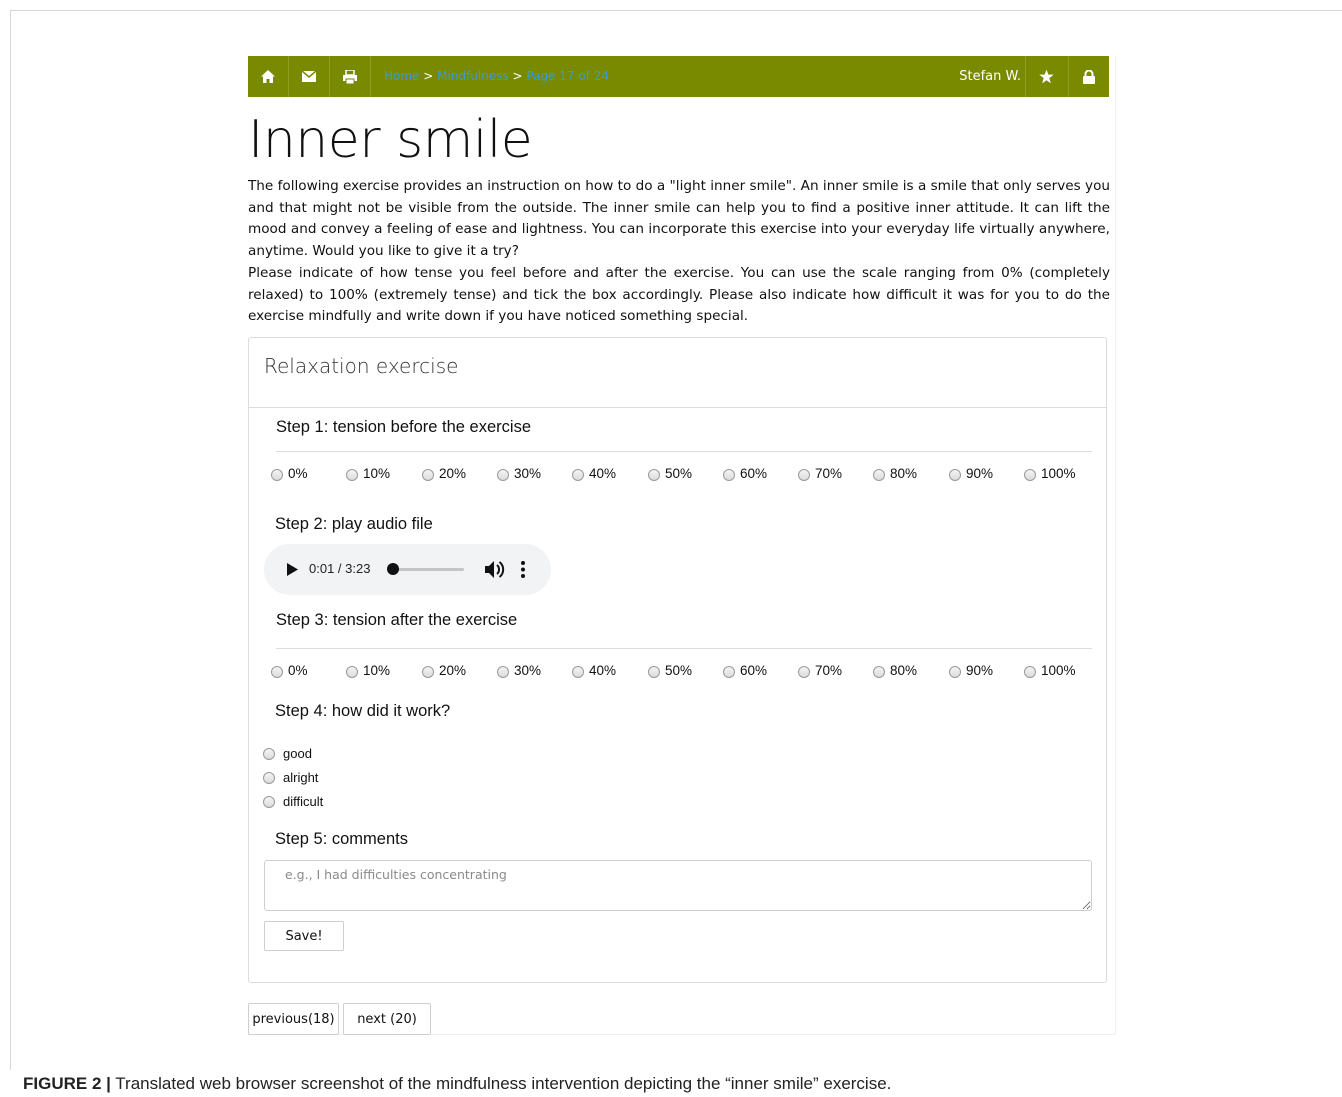 This screenshot has height=1097, width=1342. I want to click on tension-before-option-label: 50%, so click(679, 473).